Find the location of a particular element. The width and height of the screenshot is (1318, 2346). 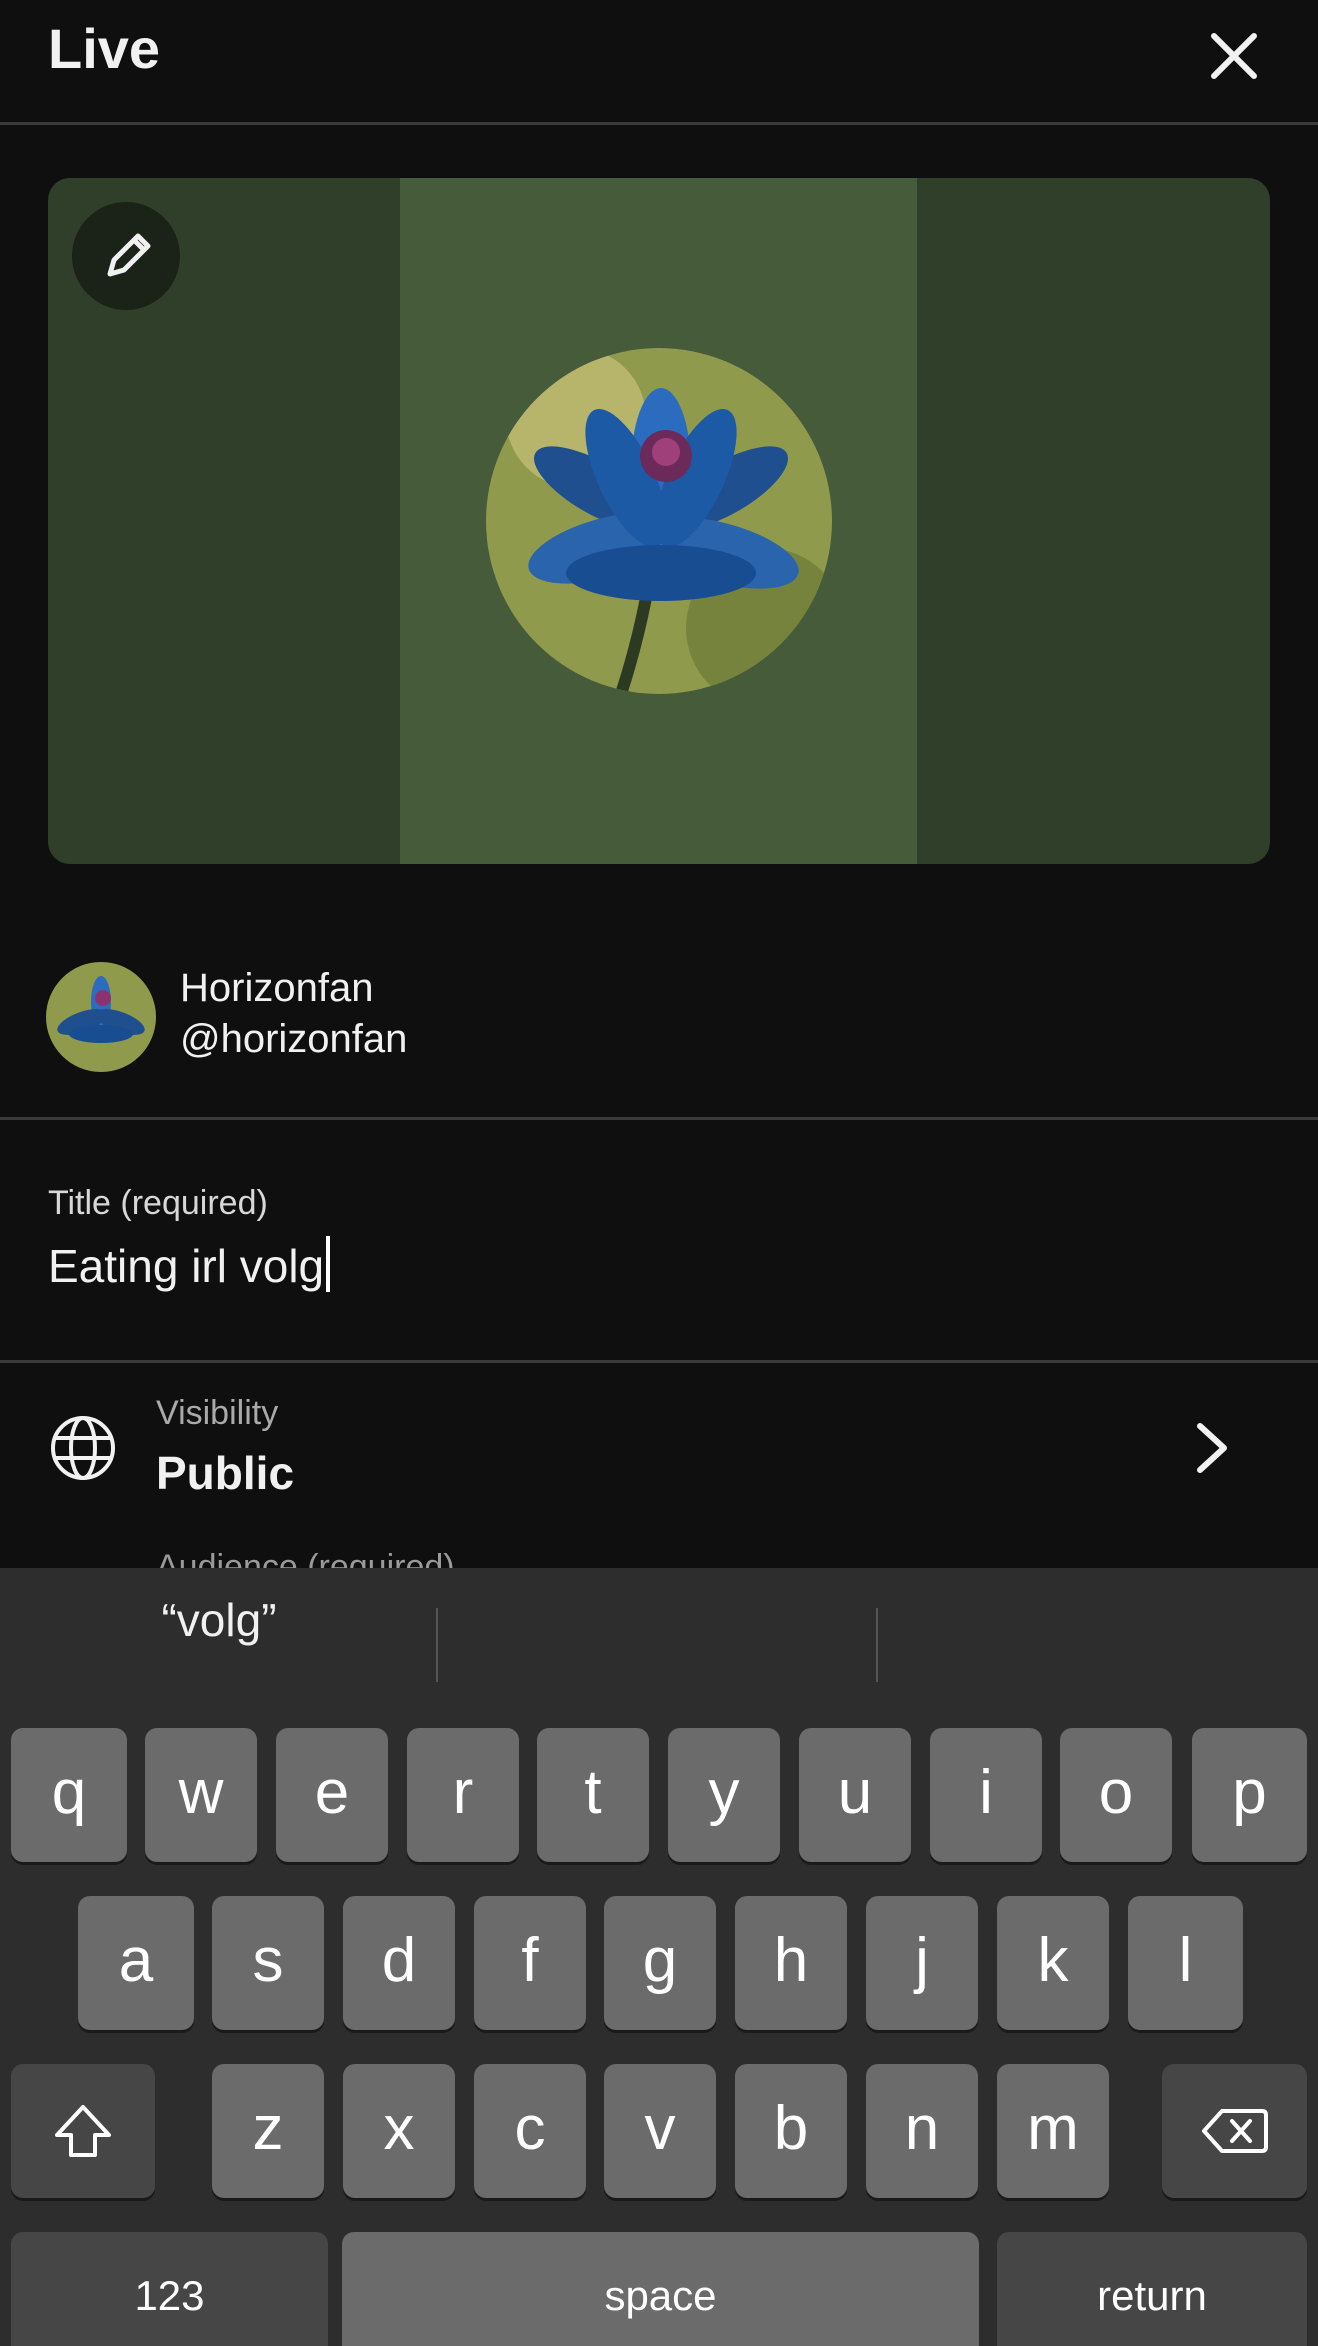

visibility-label: Visibility is located at coordinates (217, 1413).